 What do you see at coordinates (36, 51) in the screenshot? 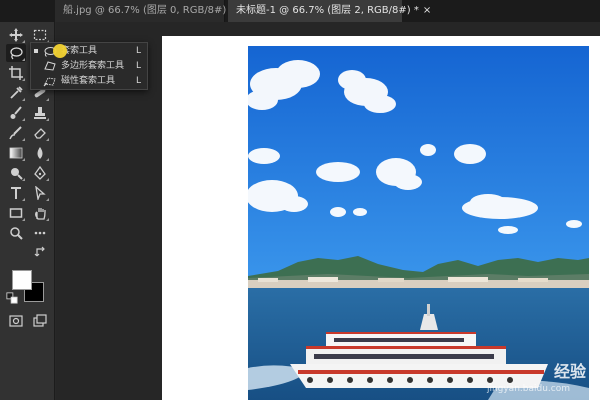
I see `selected-bullet-icon` at bounding box center [36, 51].